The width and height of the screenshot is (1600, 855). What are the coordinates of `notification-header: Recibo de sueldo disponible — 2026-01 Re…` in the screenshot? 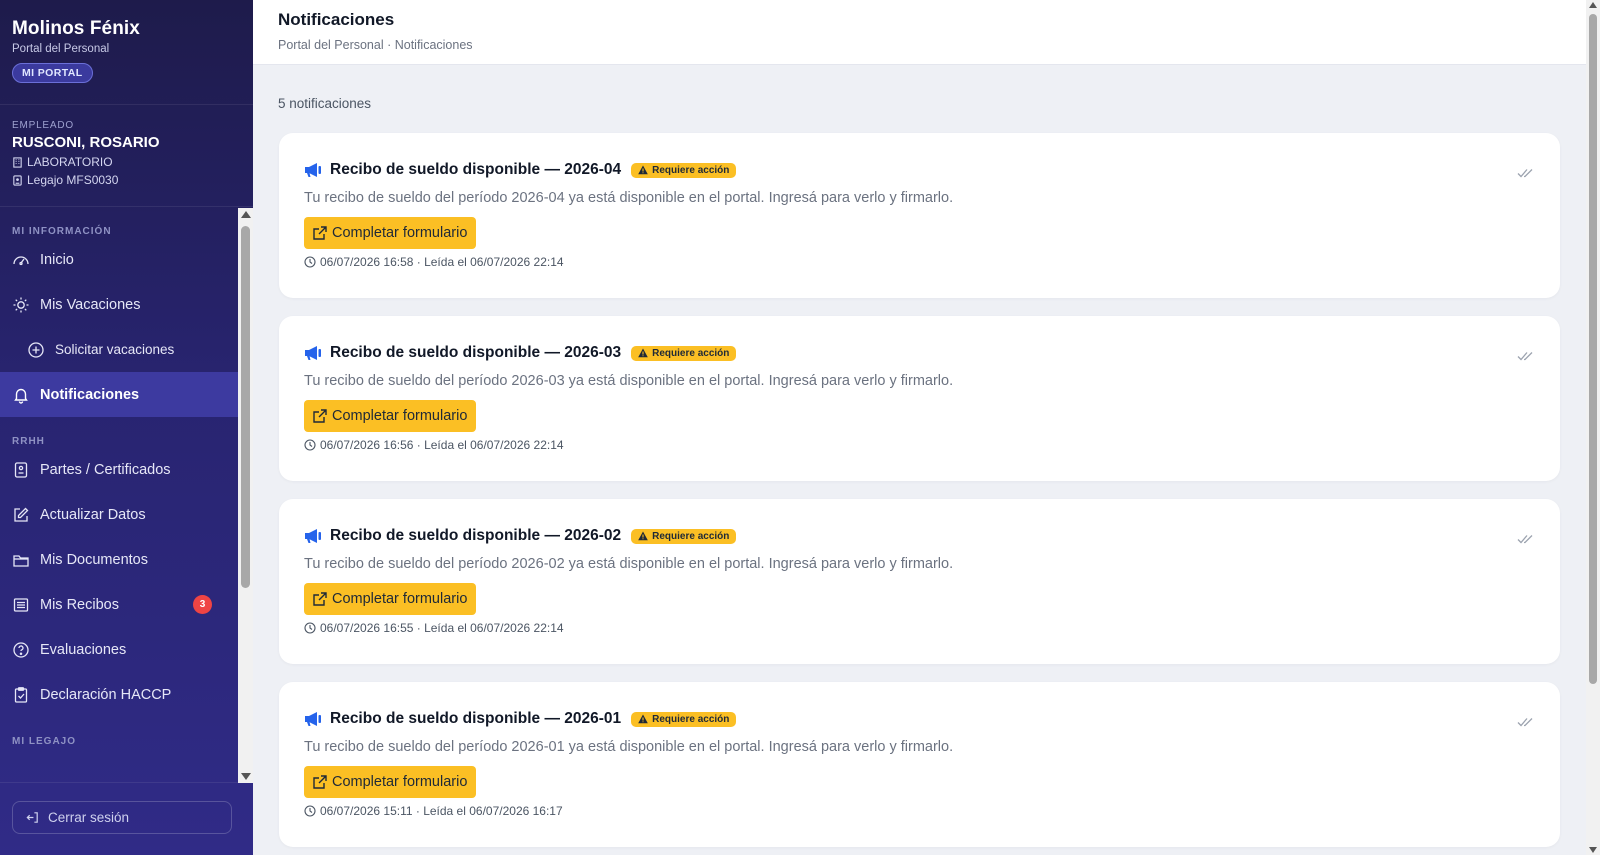 It's located at (520, 719).